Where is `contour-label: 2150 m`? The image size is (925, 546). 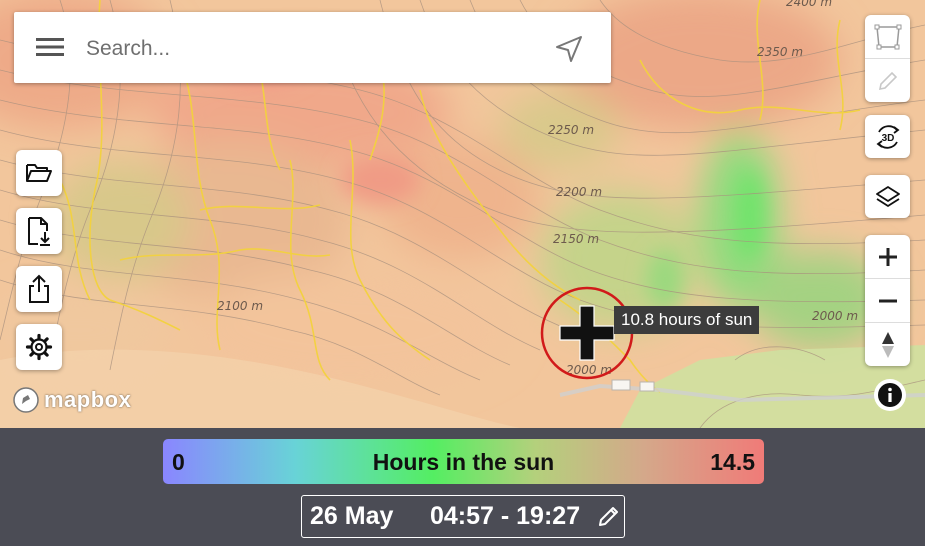
contour-label: 2150 m is located at coordinates (576, 239).